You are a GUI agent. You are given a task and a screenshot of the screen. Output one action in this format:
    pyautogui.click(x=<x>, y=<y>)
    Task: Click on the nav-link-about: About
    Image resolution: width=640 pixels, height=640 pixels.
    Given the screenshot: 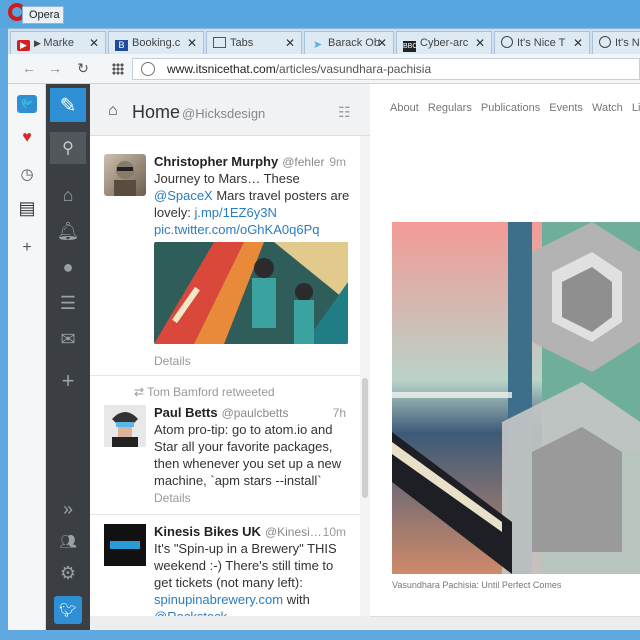 What is the action you would take?
    pyautogui.click(x=404, y=108)
    